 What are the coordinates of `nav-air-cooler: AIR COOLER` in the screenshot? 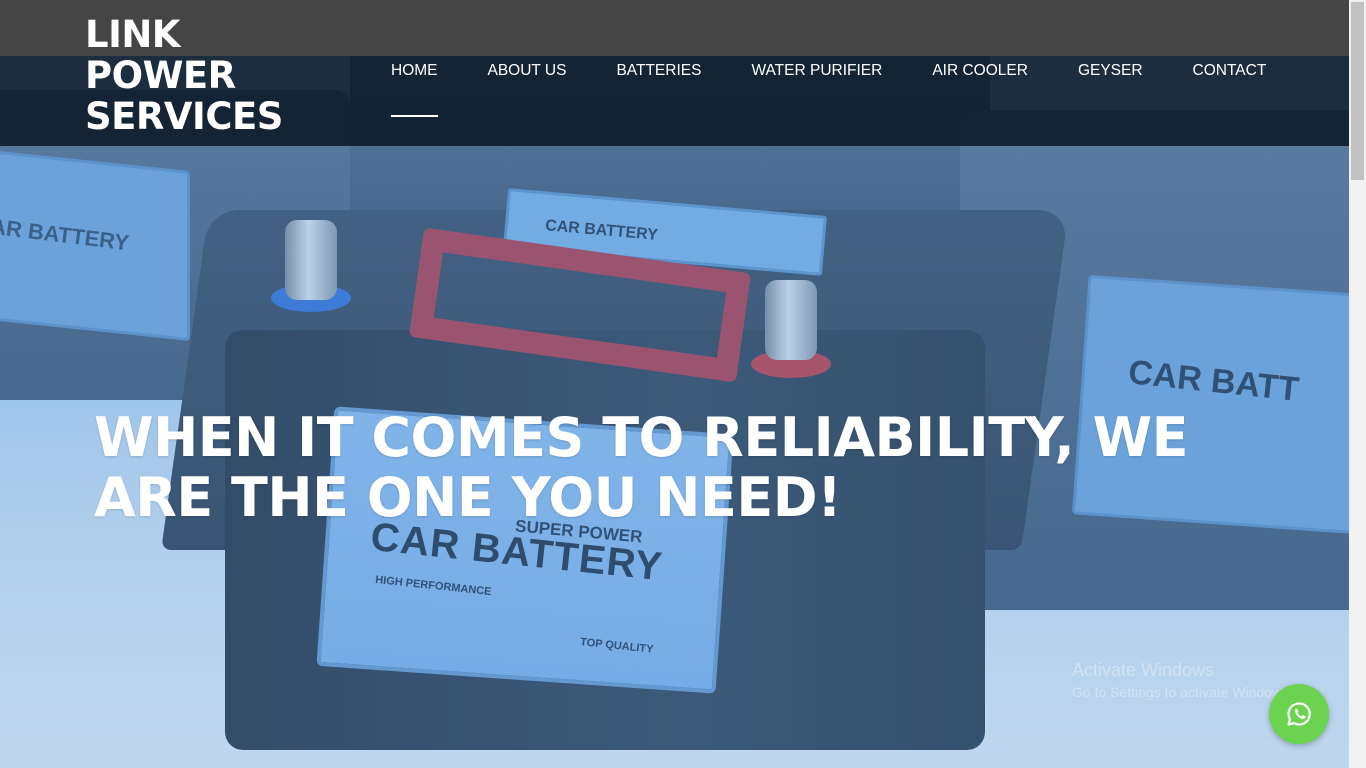 It's located at (980, 86).